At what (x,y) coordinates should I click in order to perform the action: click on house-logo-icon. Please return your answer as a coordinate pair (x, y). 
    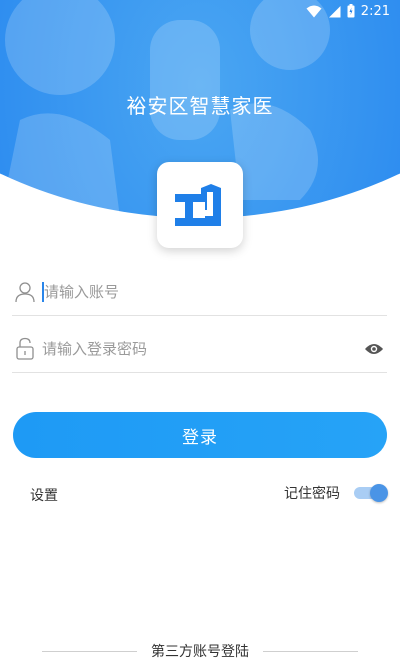
    Looking at the image, I should click on (198, 205).